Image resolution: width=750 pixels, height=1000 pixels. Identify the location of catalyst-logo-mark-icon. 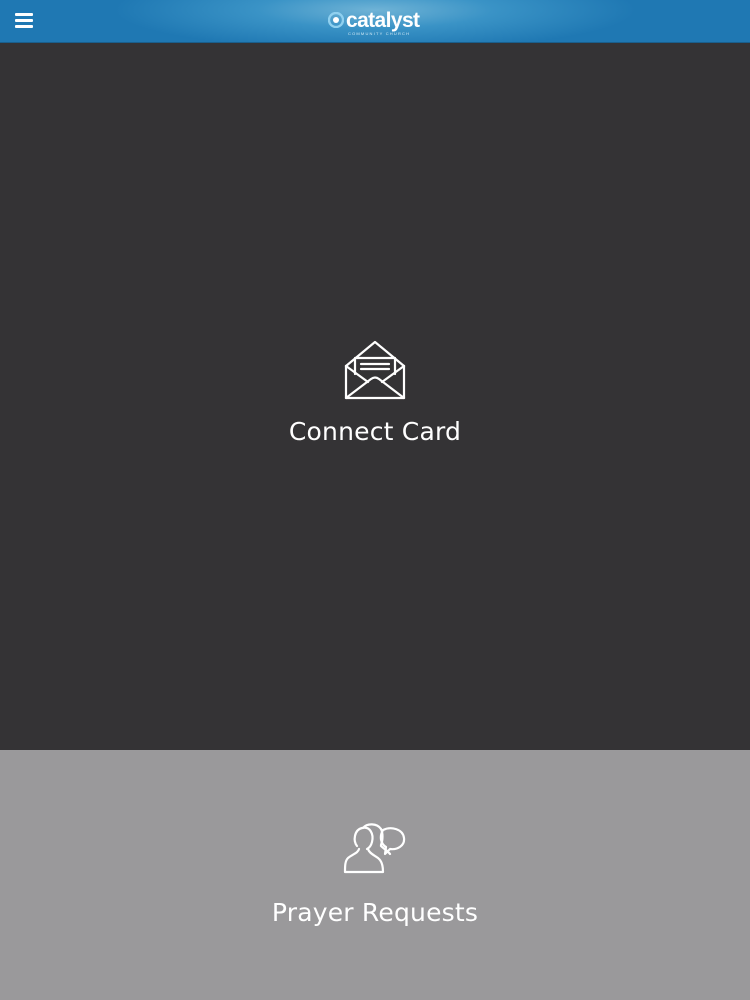
(336, 20).